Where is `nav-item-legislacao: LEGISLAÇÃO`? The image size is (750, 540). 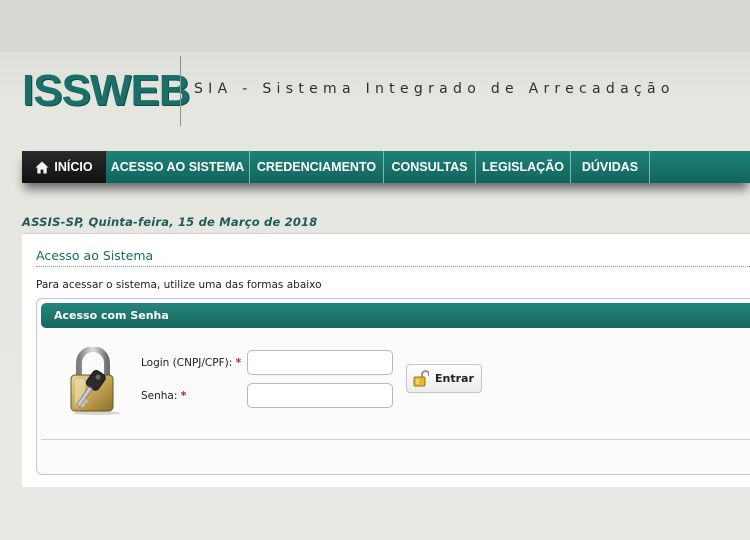
nav-item-legislacao: LEGISLAÇÃO is located at coordinates (523, 167).